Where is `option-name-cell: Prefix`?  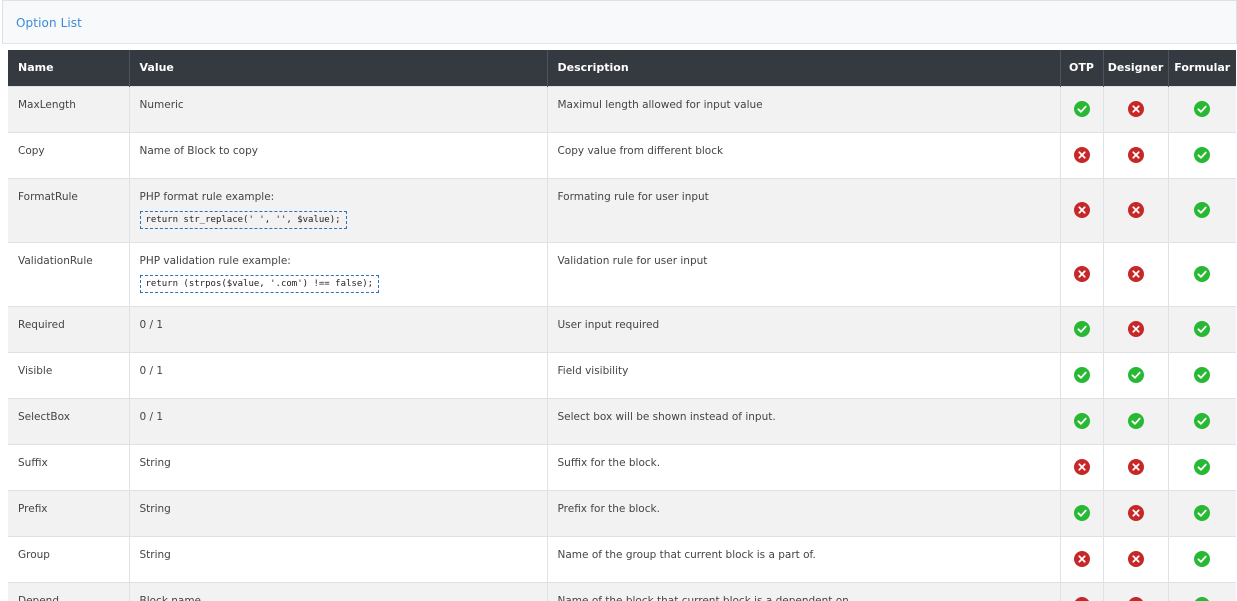 option-name-cell: Prefix is located at coordinates (68, 512).